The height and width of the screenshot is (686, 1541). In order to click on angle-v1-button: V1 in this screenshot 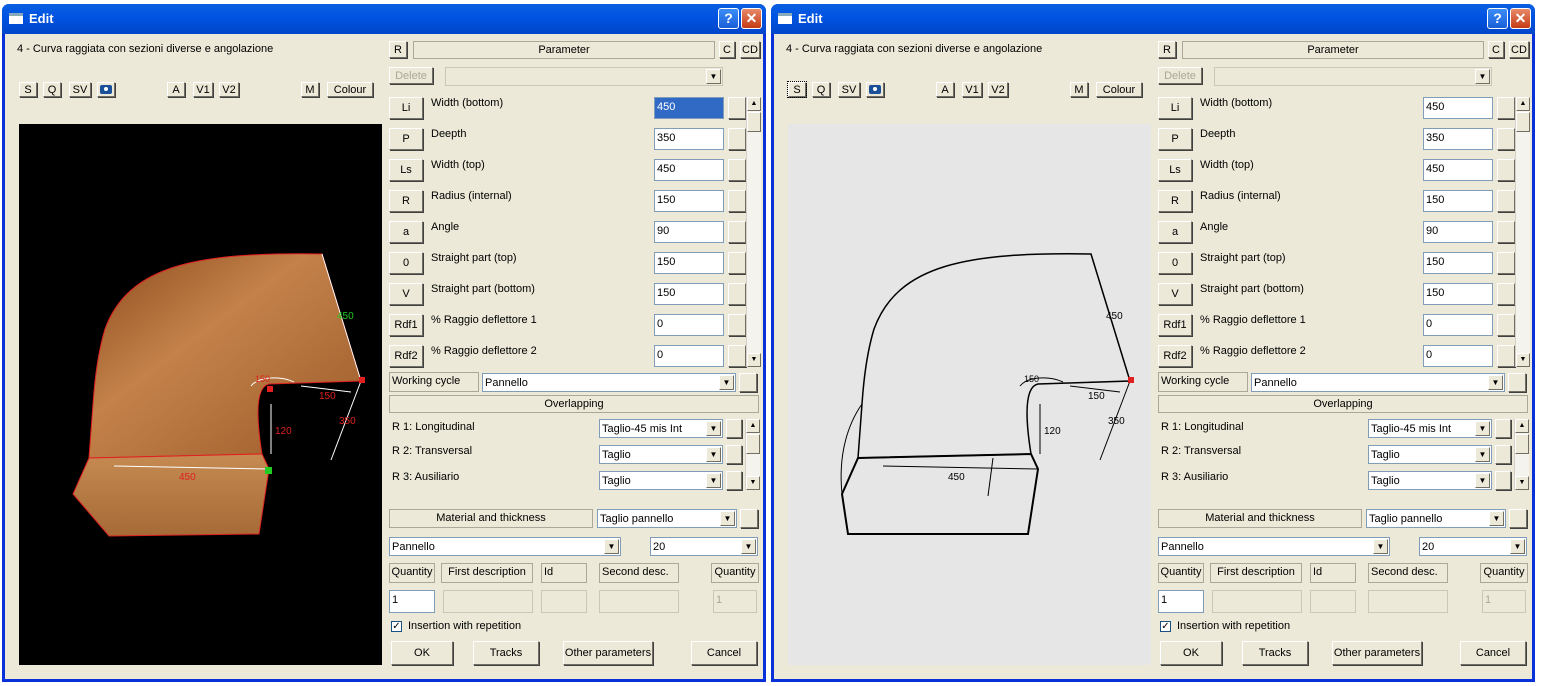, I will do `click(203, 89)`.